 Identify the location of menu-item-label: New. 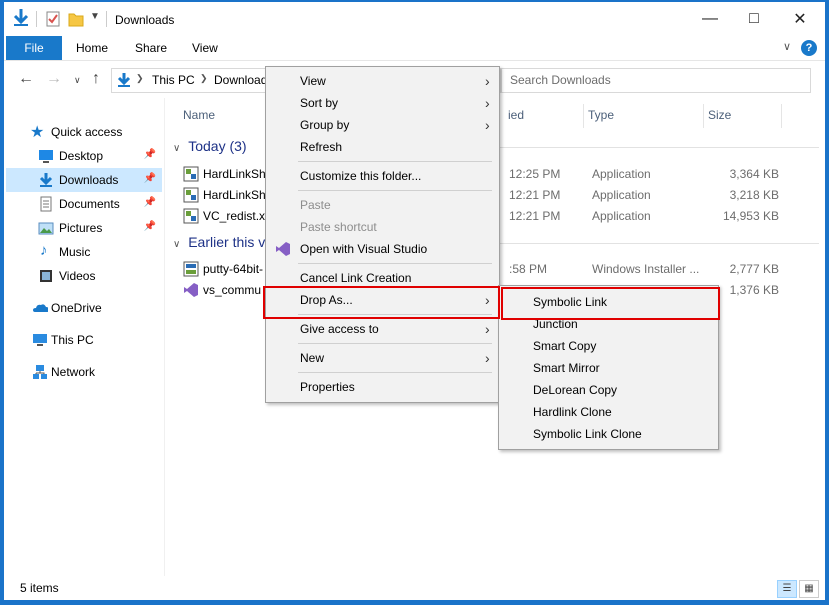
(312, 358).